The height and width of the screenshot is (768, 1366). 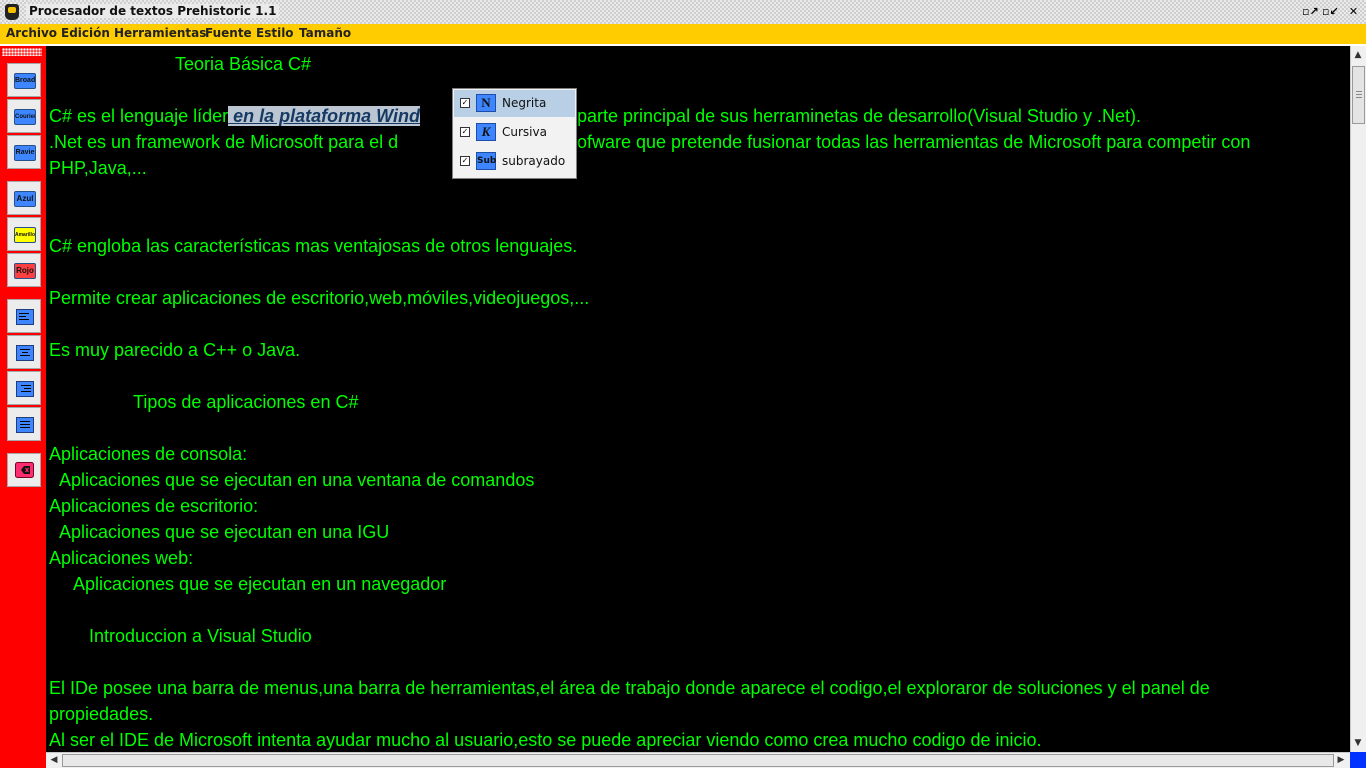 I want to click on doc-app-escritorio: Aplicaciones de escritorio:, so click(x=154, y=506).